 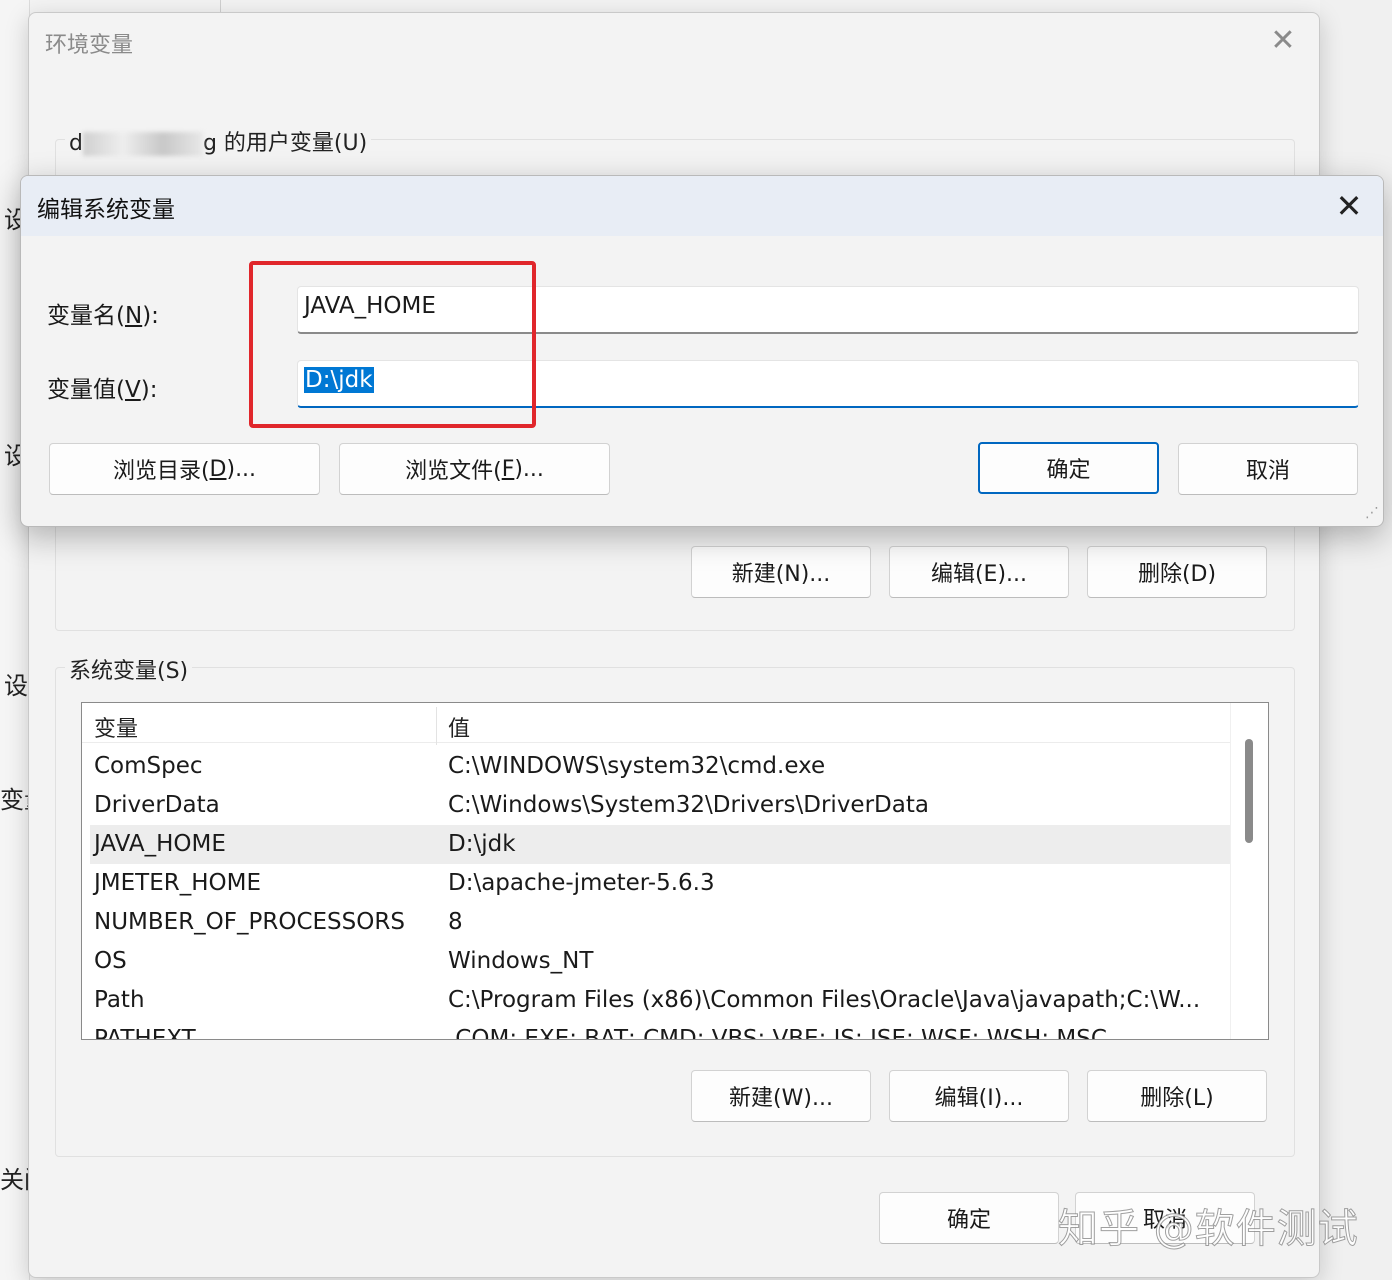 What do you see at coordinates (1249, 791) in the screenshot?
I see `scrollbar-thumb` at bounding box center [1249, 791].